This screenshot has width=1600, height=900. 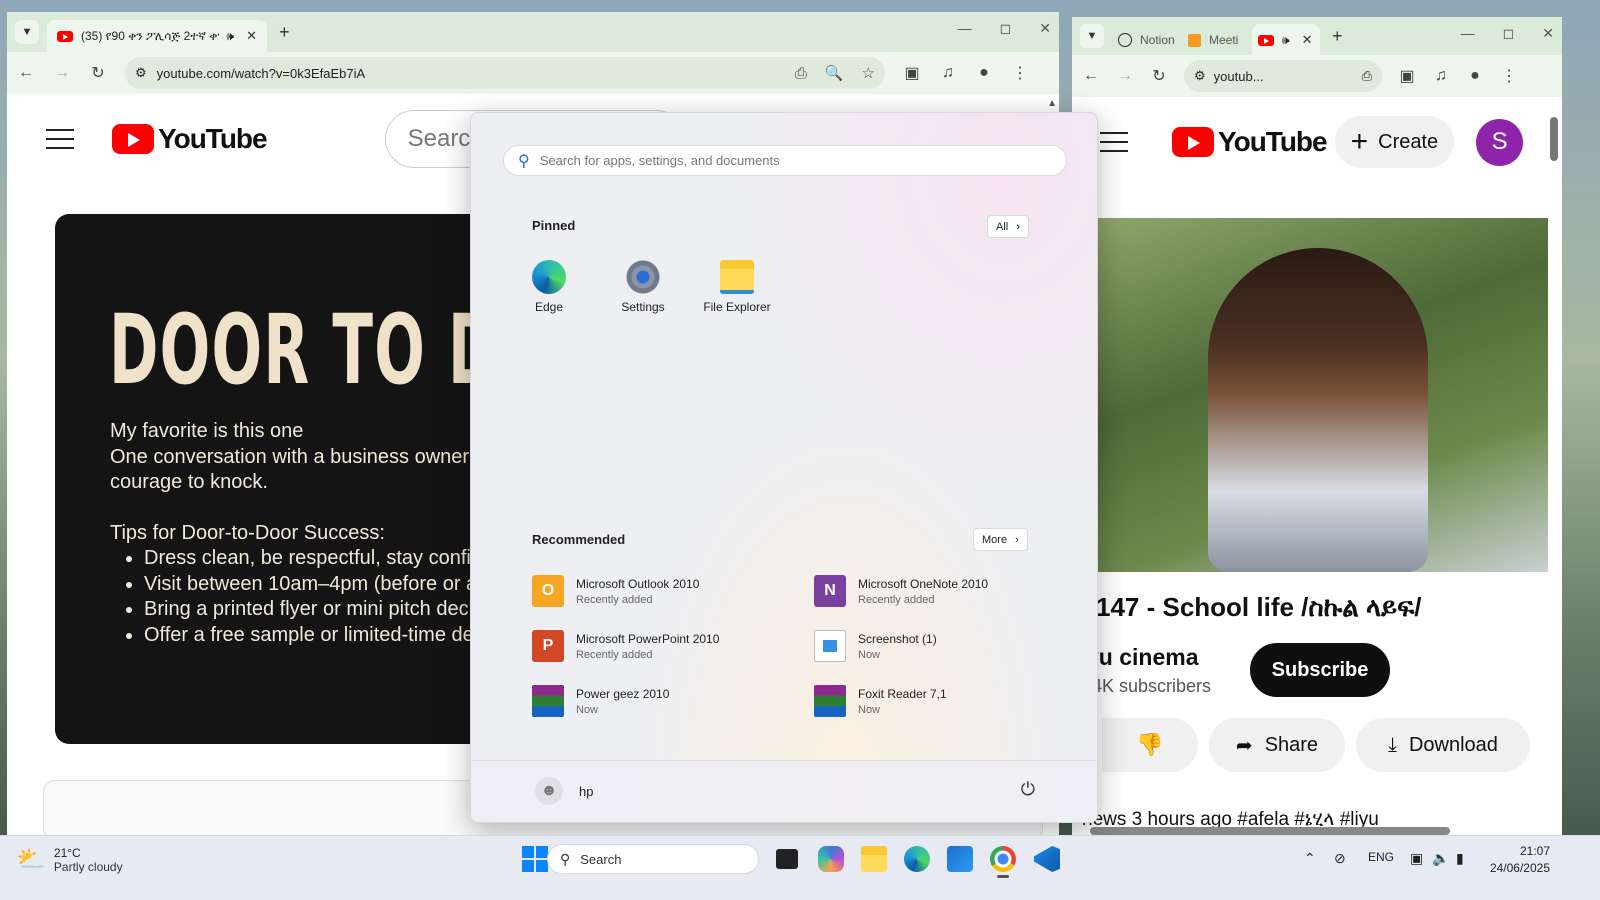 I want to click on address-bar: ⚙ youtube.com/watch?v=0k3EfaEb7iA ⎙ 🔍 ☆, so click(x=505, y=73).